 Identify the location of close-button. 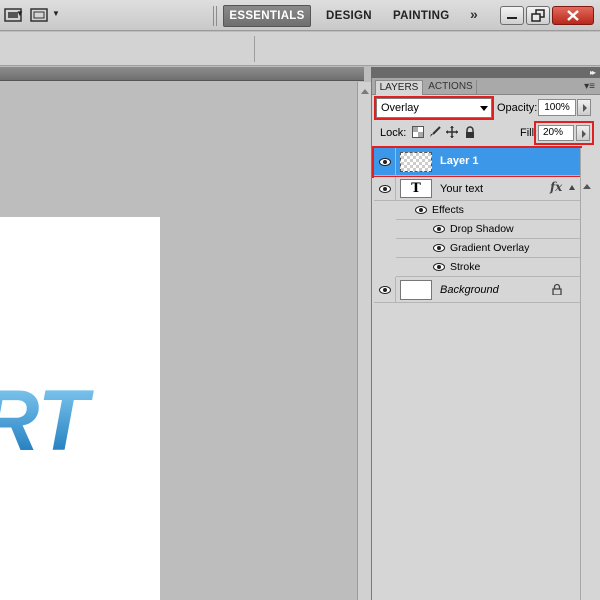
(573, 15).